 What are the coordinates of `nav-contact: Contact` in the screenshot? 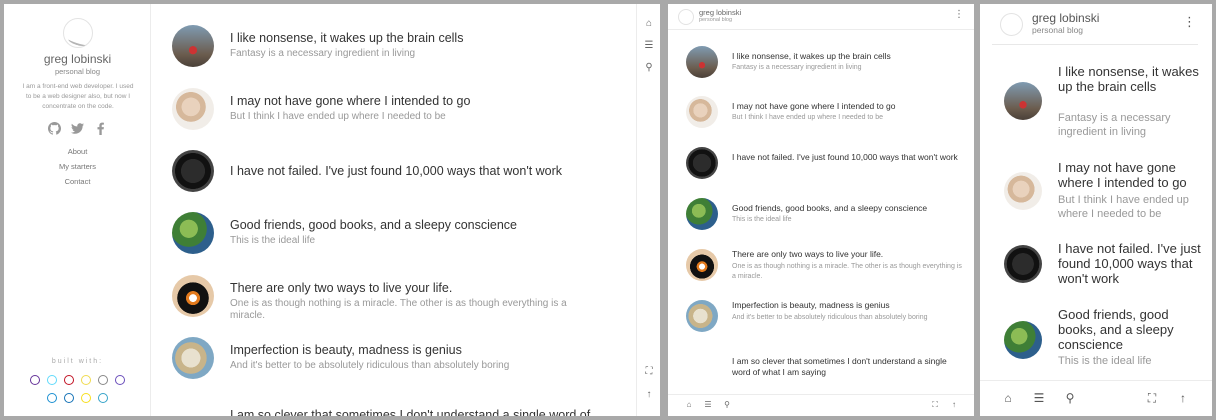 It's located at (77, 181).